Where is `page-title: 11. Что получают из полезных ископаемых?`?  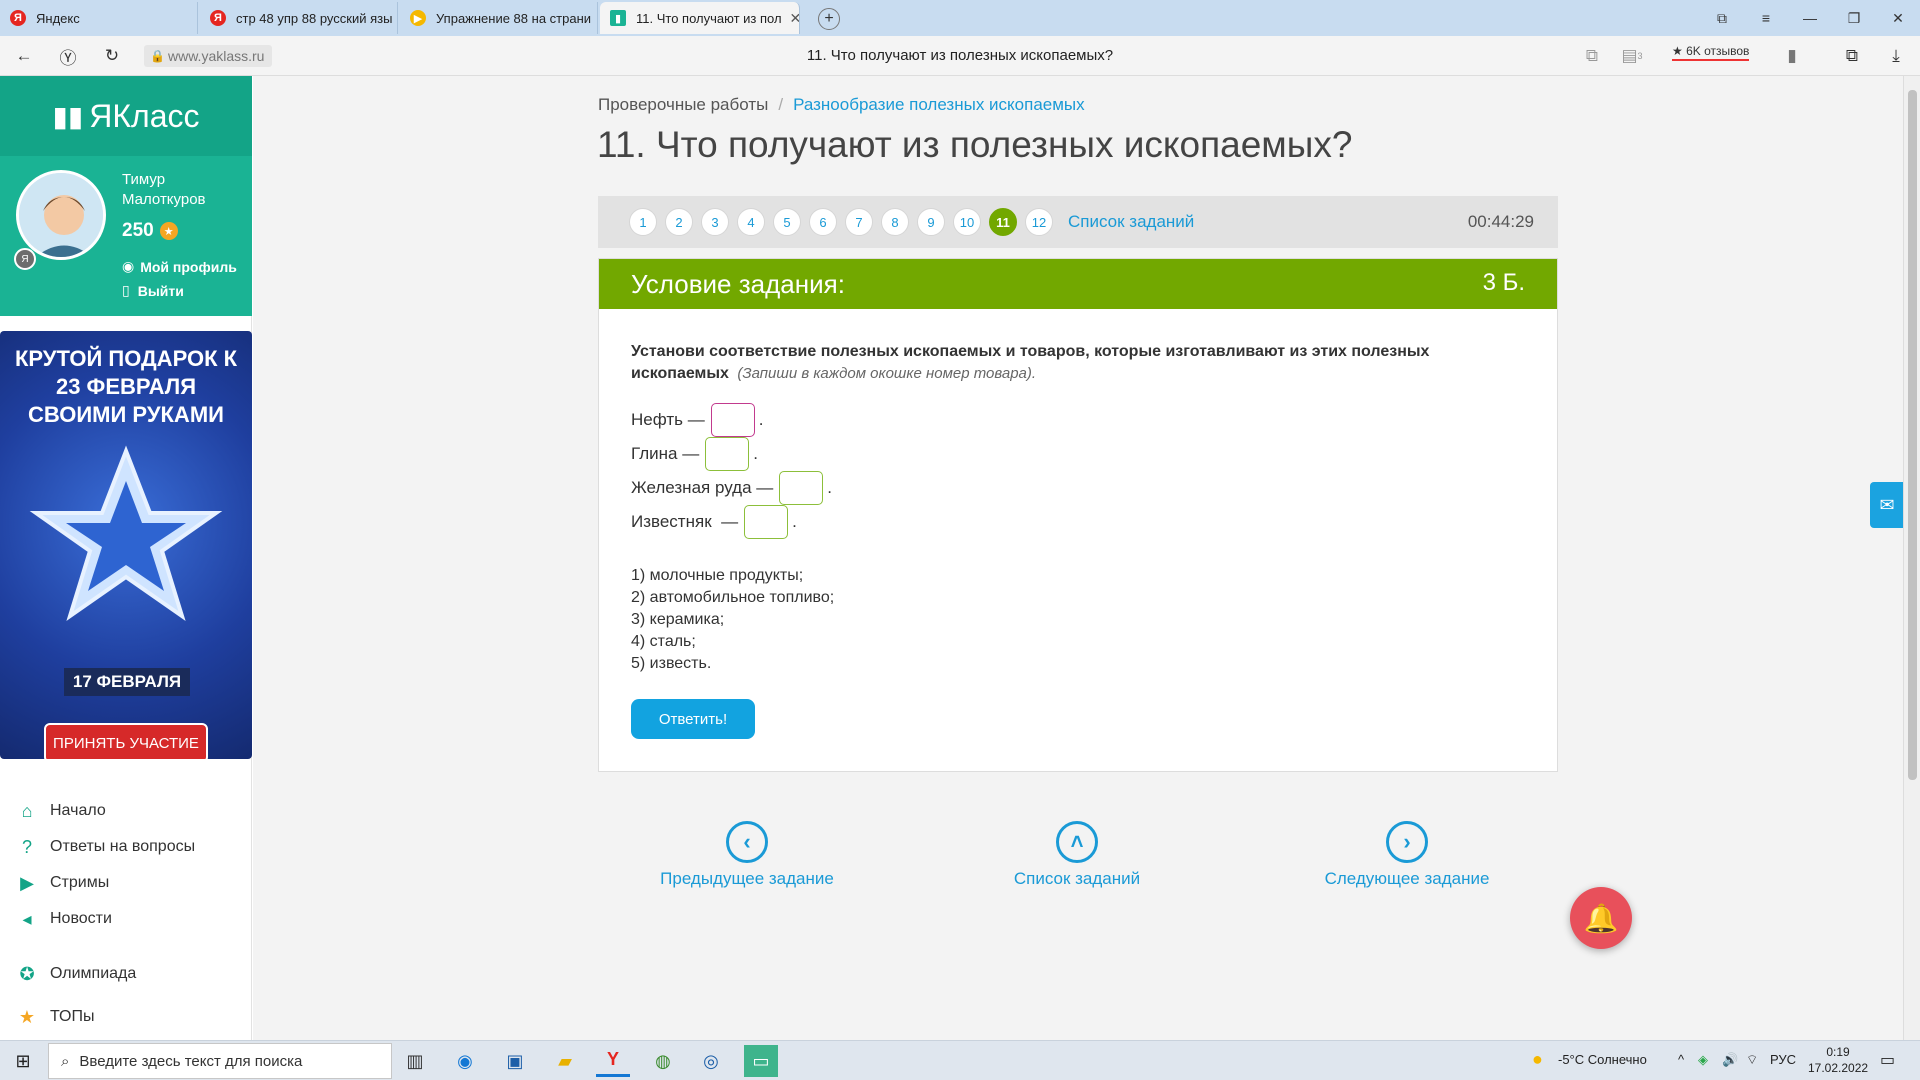
page-title: 11. Что получают из полезных ископаемых? is located at coordinates (975, 144).